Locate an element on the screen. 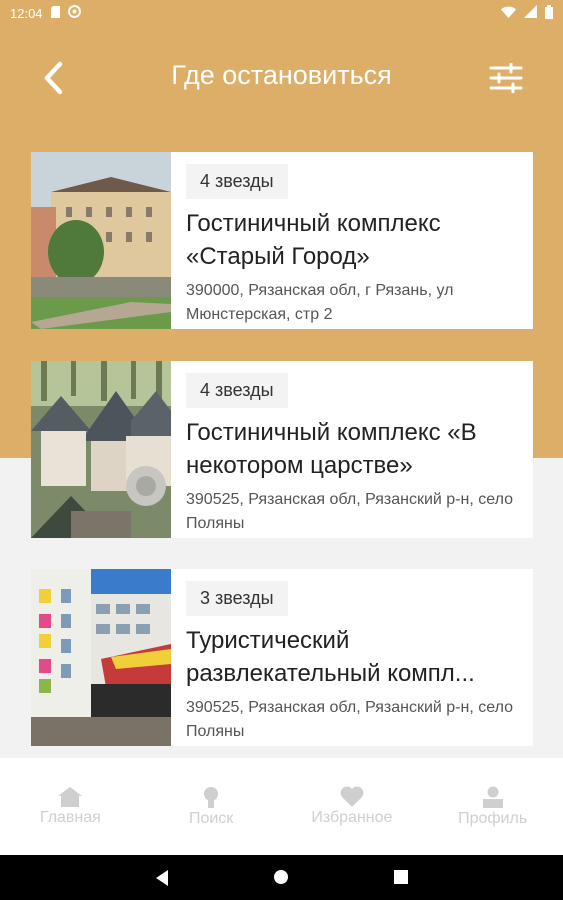 The image size is (563, 900). status-time: 12:04 is located at coordinates (26, 13).